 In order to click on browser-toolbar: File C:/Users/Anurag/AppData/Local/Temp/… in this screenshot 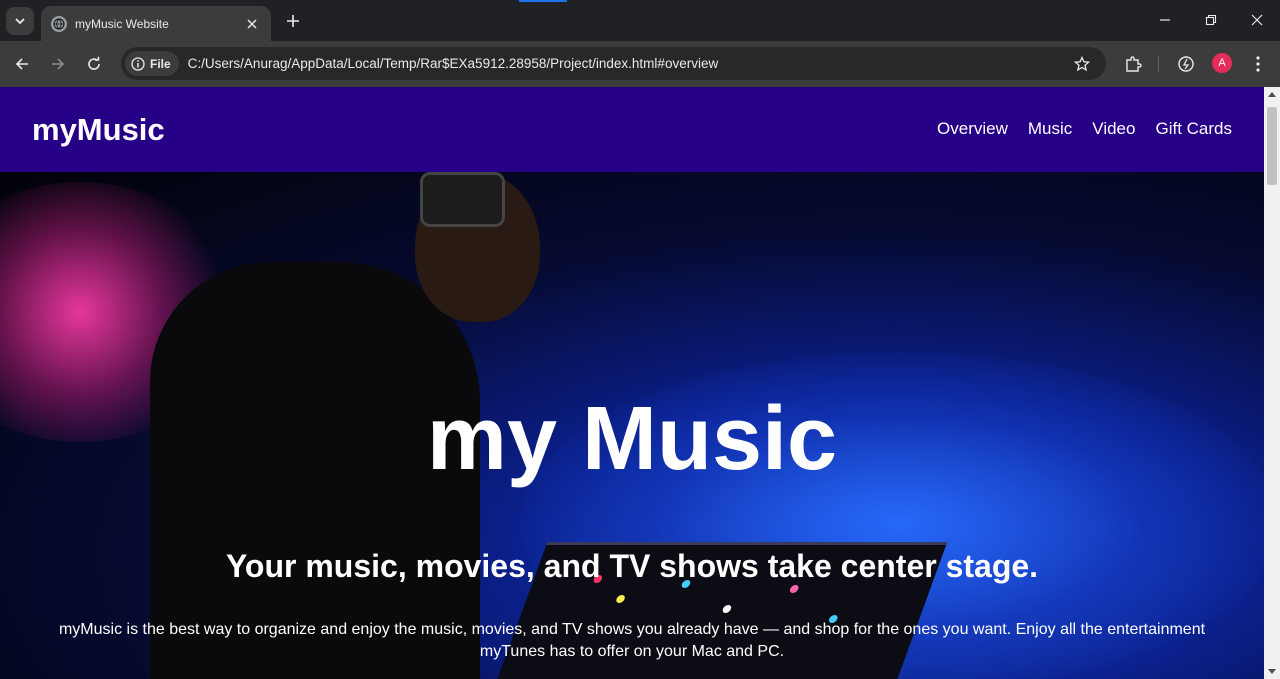, I will do `click(640, 64)`.